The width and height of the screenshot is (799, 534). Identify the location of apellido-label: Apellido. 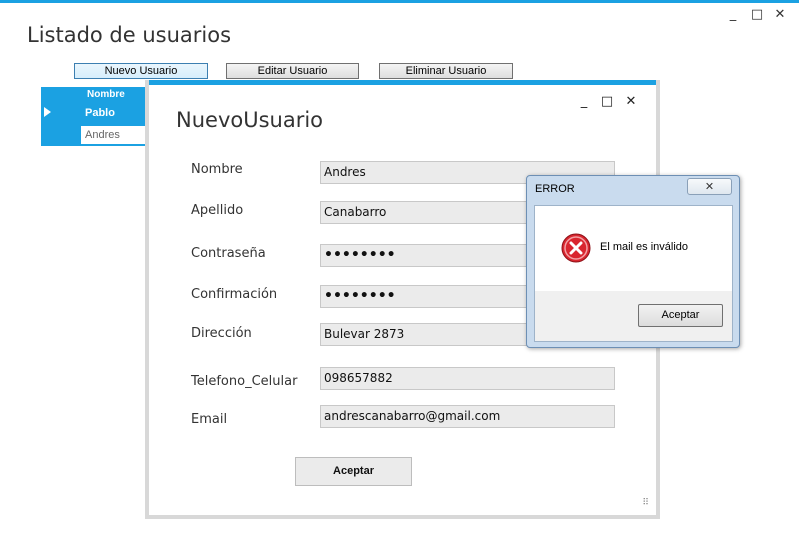
(217, 210).